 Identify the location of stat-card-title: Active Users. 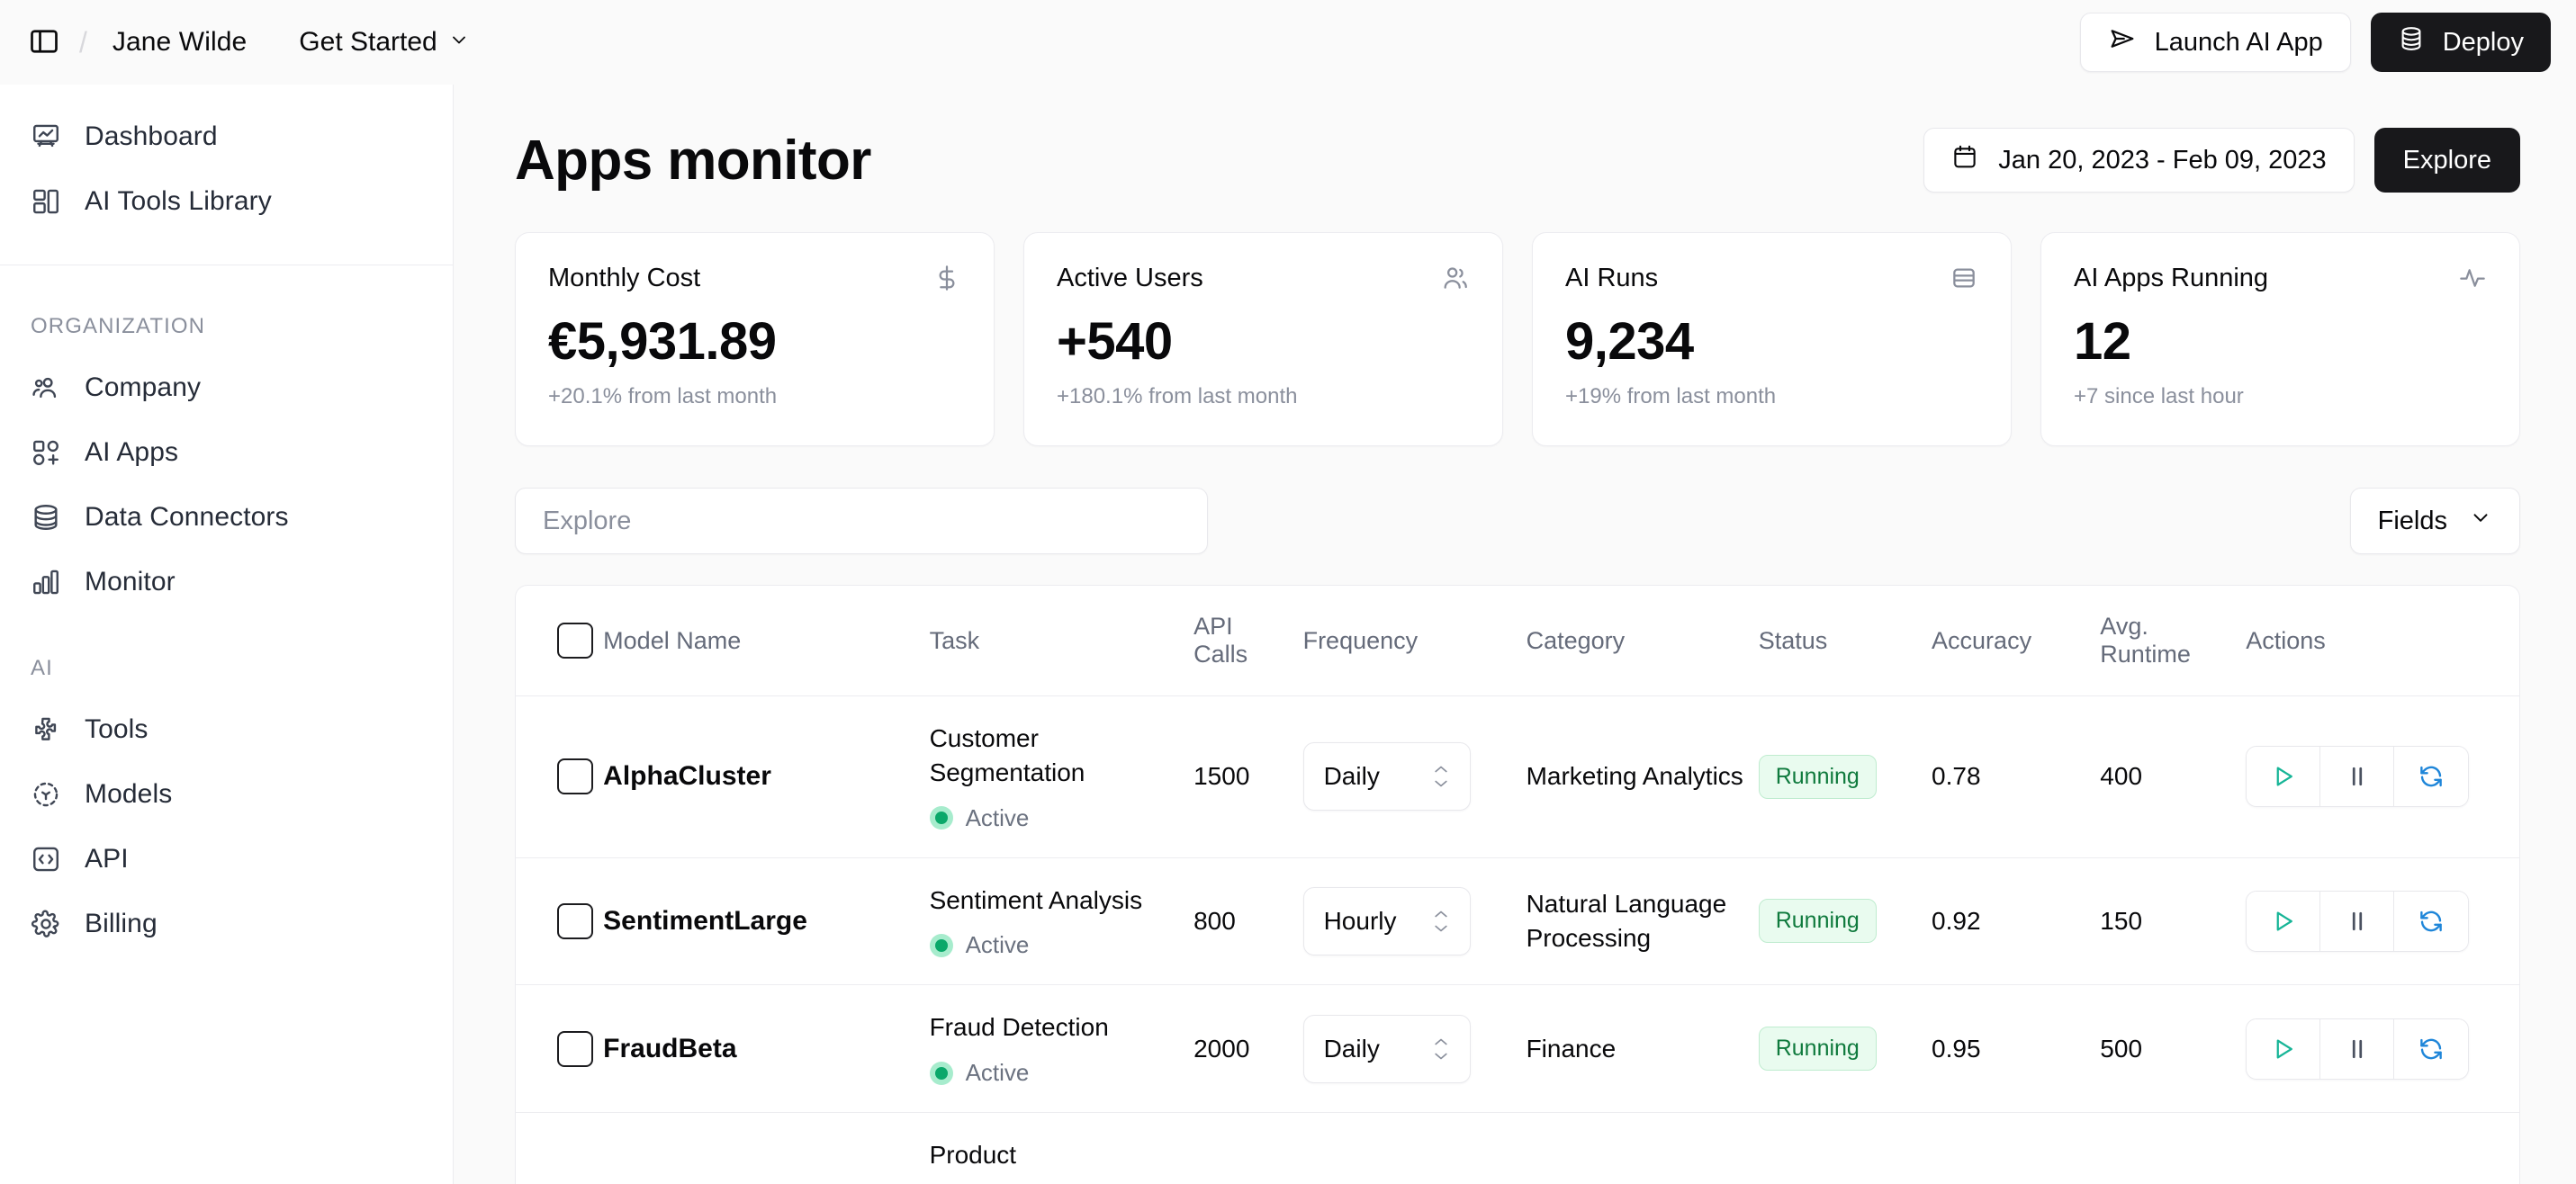
(1130, 278).